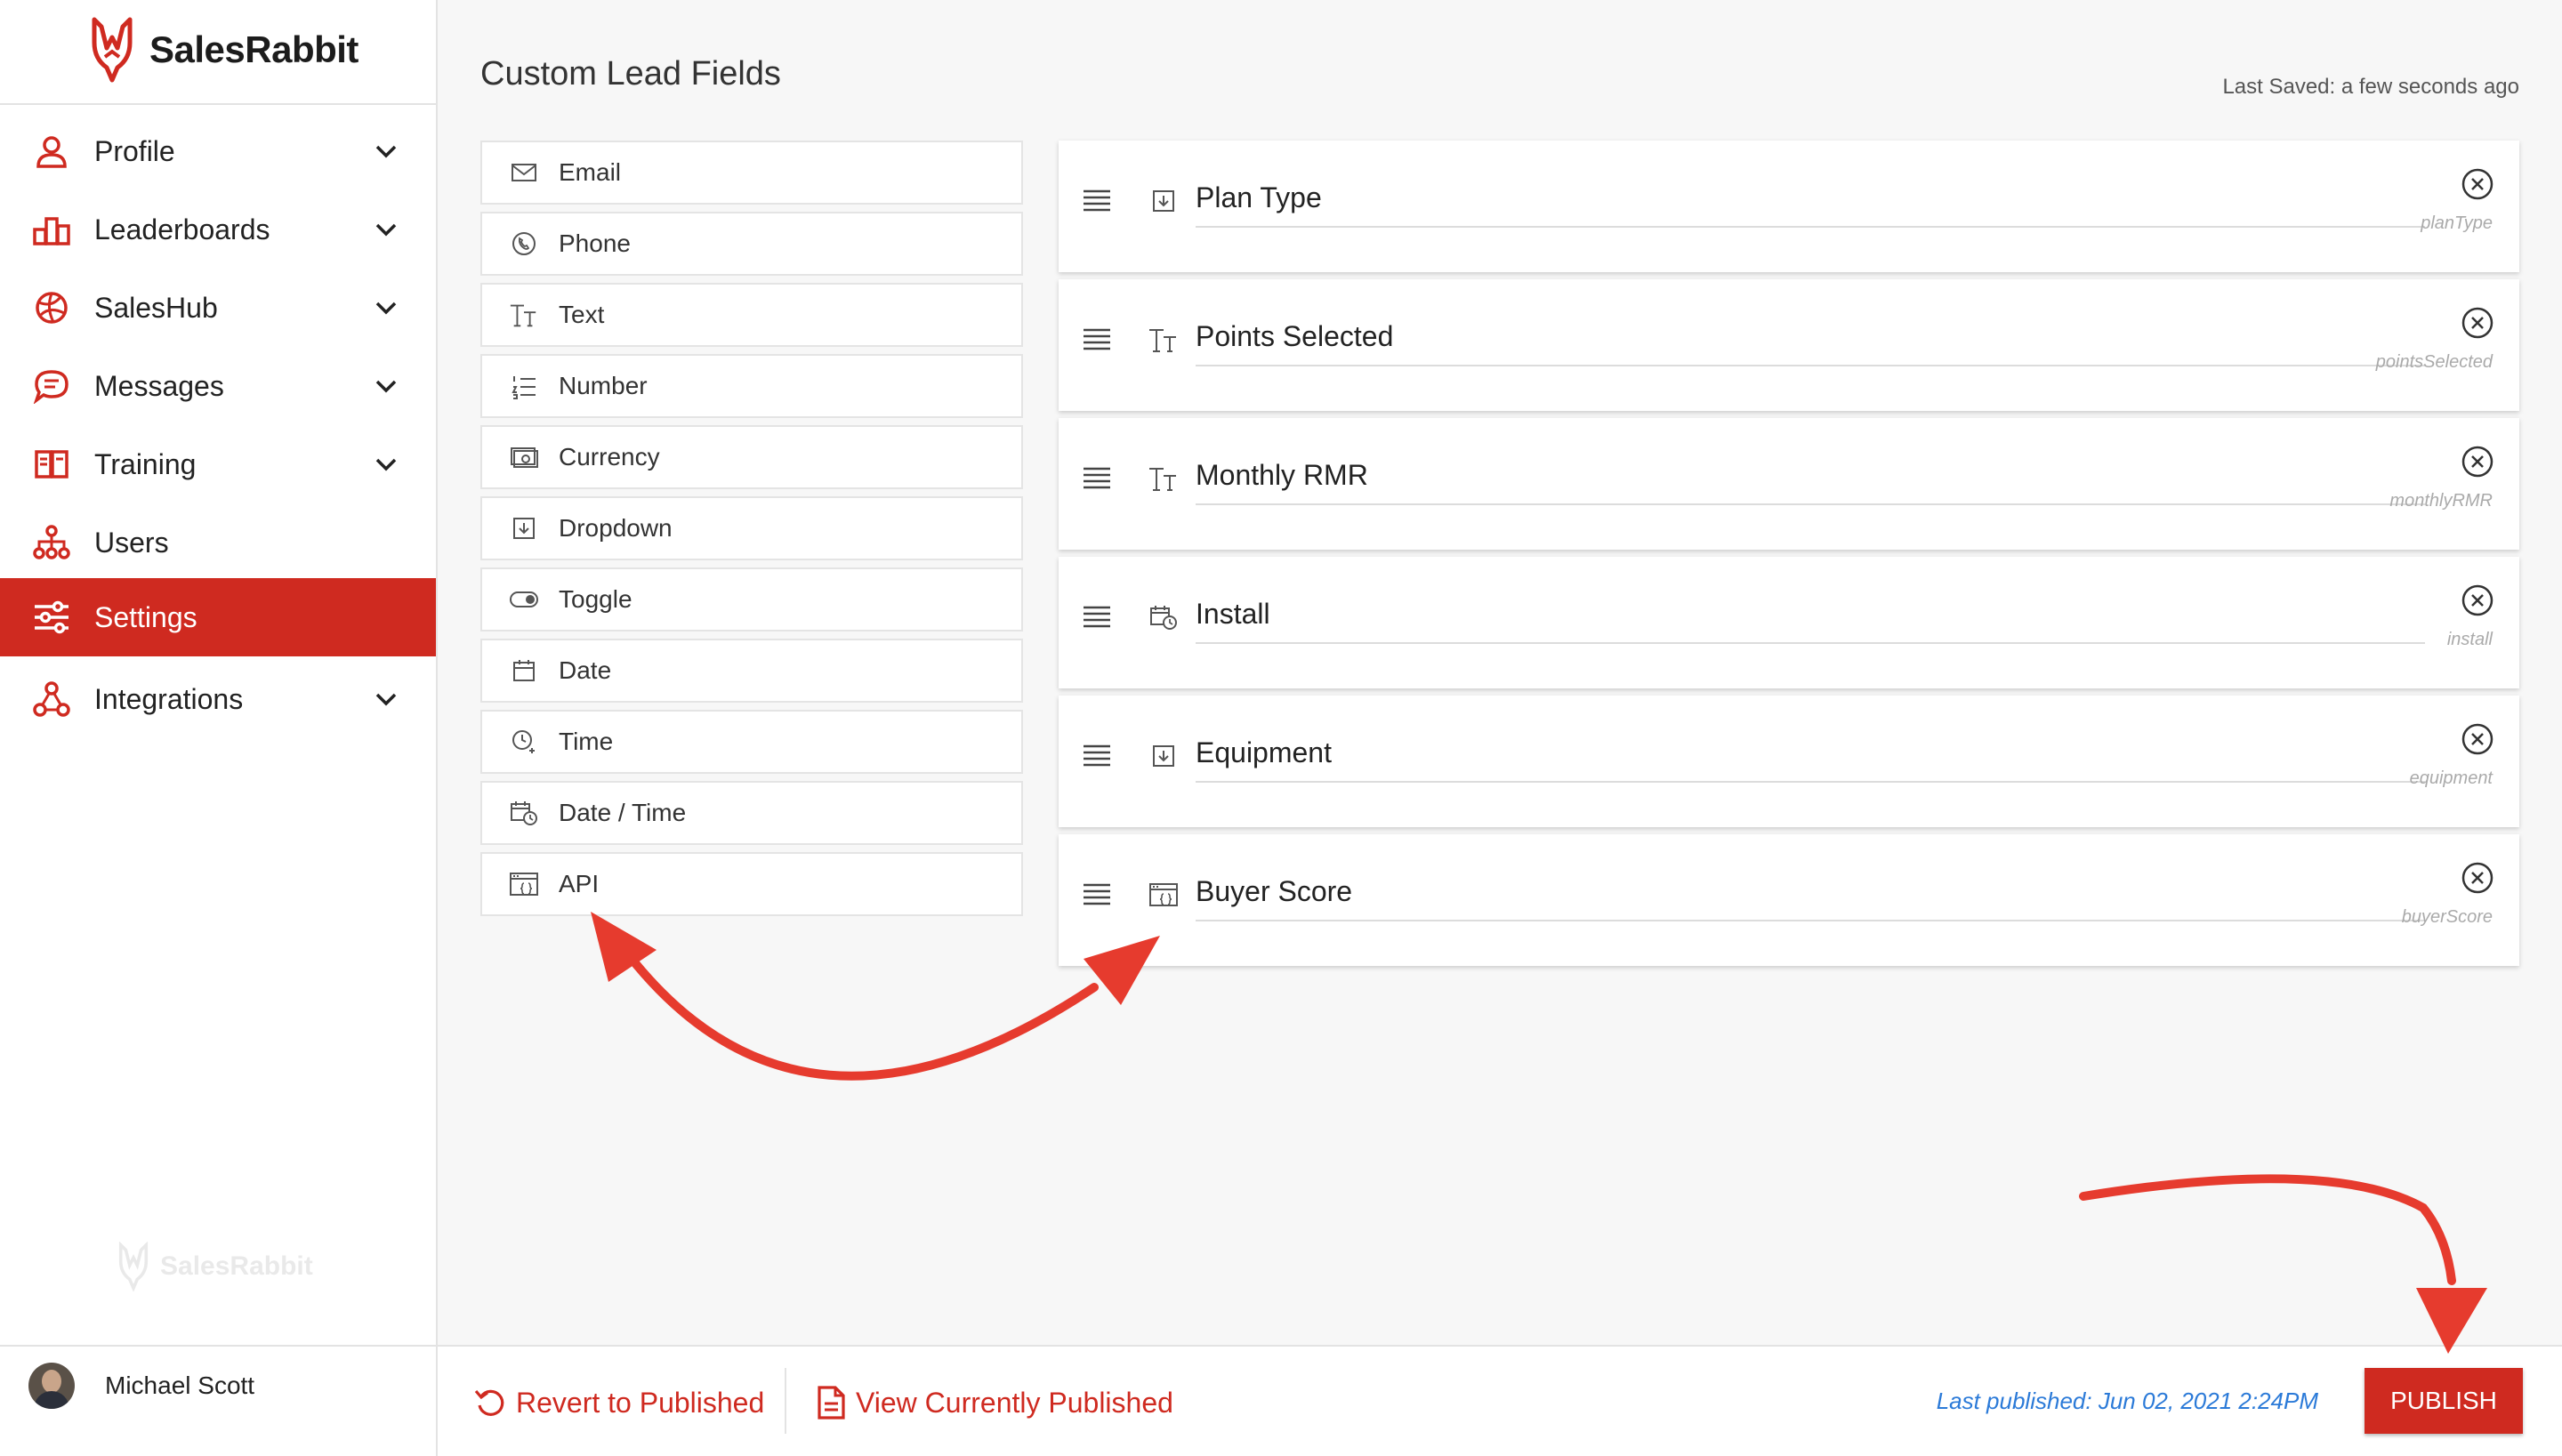 The width and height of the screenshot is (2562, 1456). Describe the element at coordinates (218, 464) in the screenshot. I see `sidebar-item-training: Training` at that location.